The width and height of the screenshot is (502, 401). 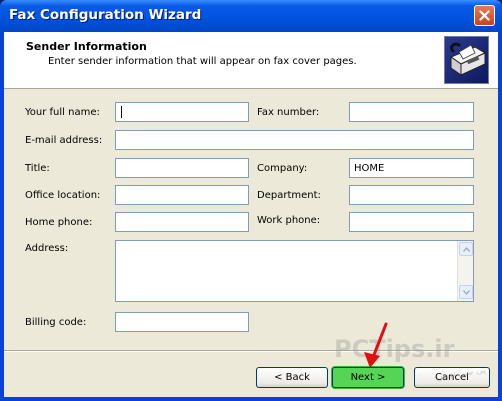 I want to click on email-label: E-mail address:, so click(x=64, y=140).